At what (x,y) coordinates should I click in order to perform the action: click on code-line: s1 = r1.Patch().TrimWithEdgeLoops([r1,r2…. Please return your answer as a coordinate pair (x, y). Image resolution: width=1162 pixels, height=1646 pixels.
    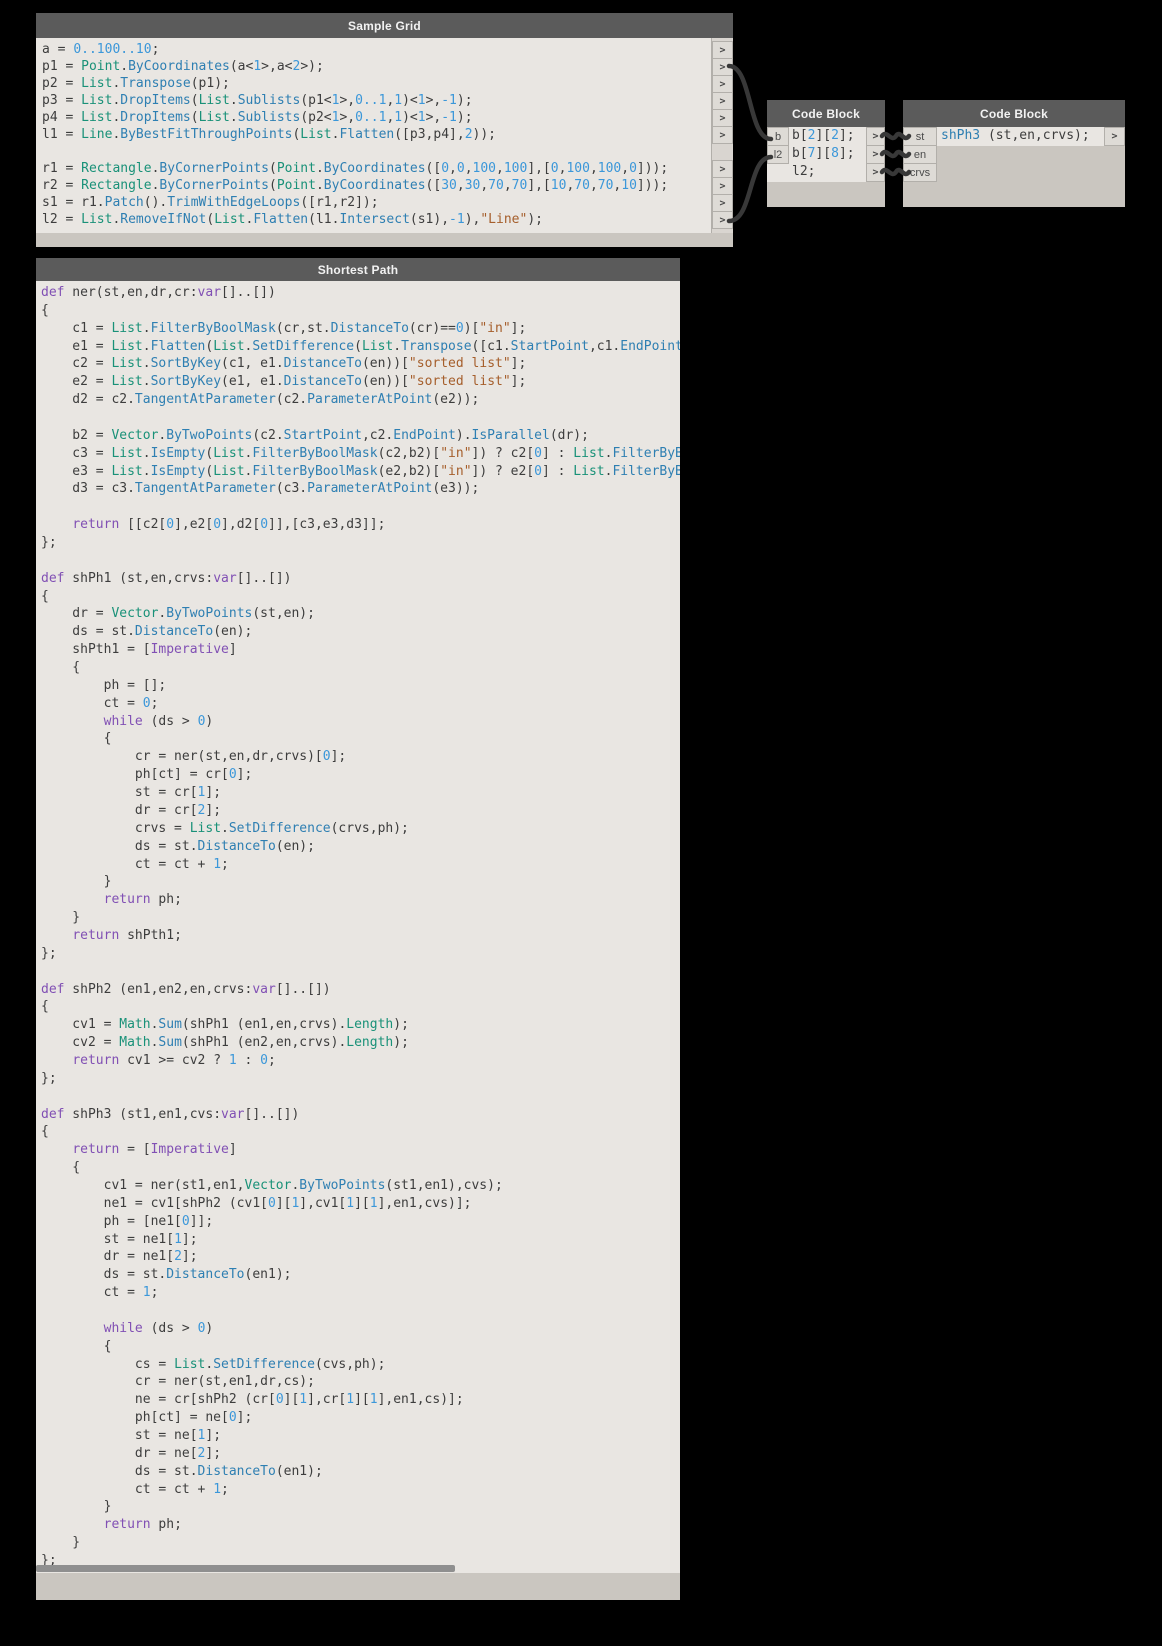
    Looking at the image, I should click on (210, 202).